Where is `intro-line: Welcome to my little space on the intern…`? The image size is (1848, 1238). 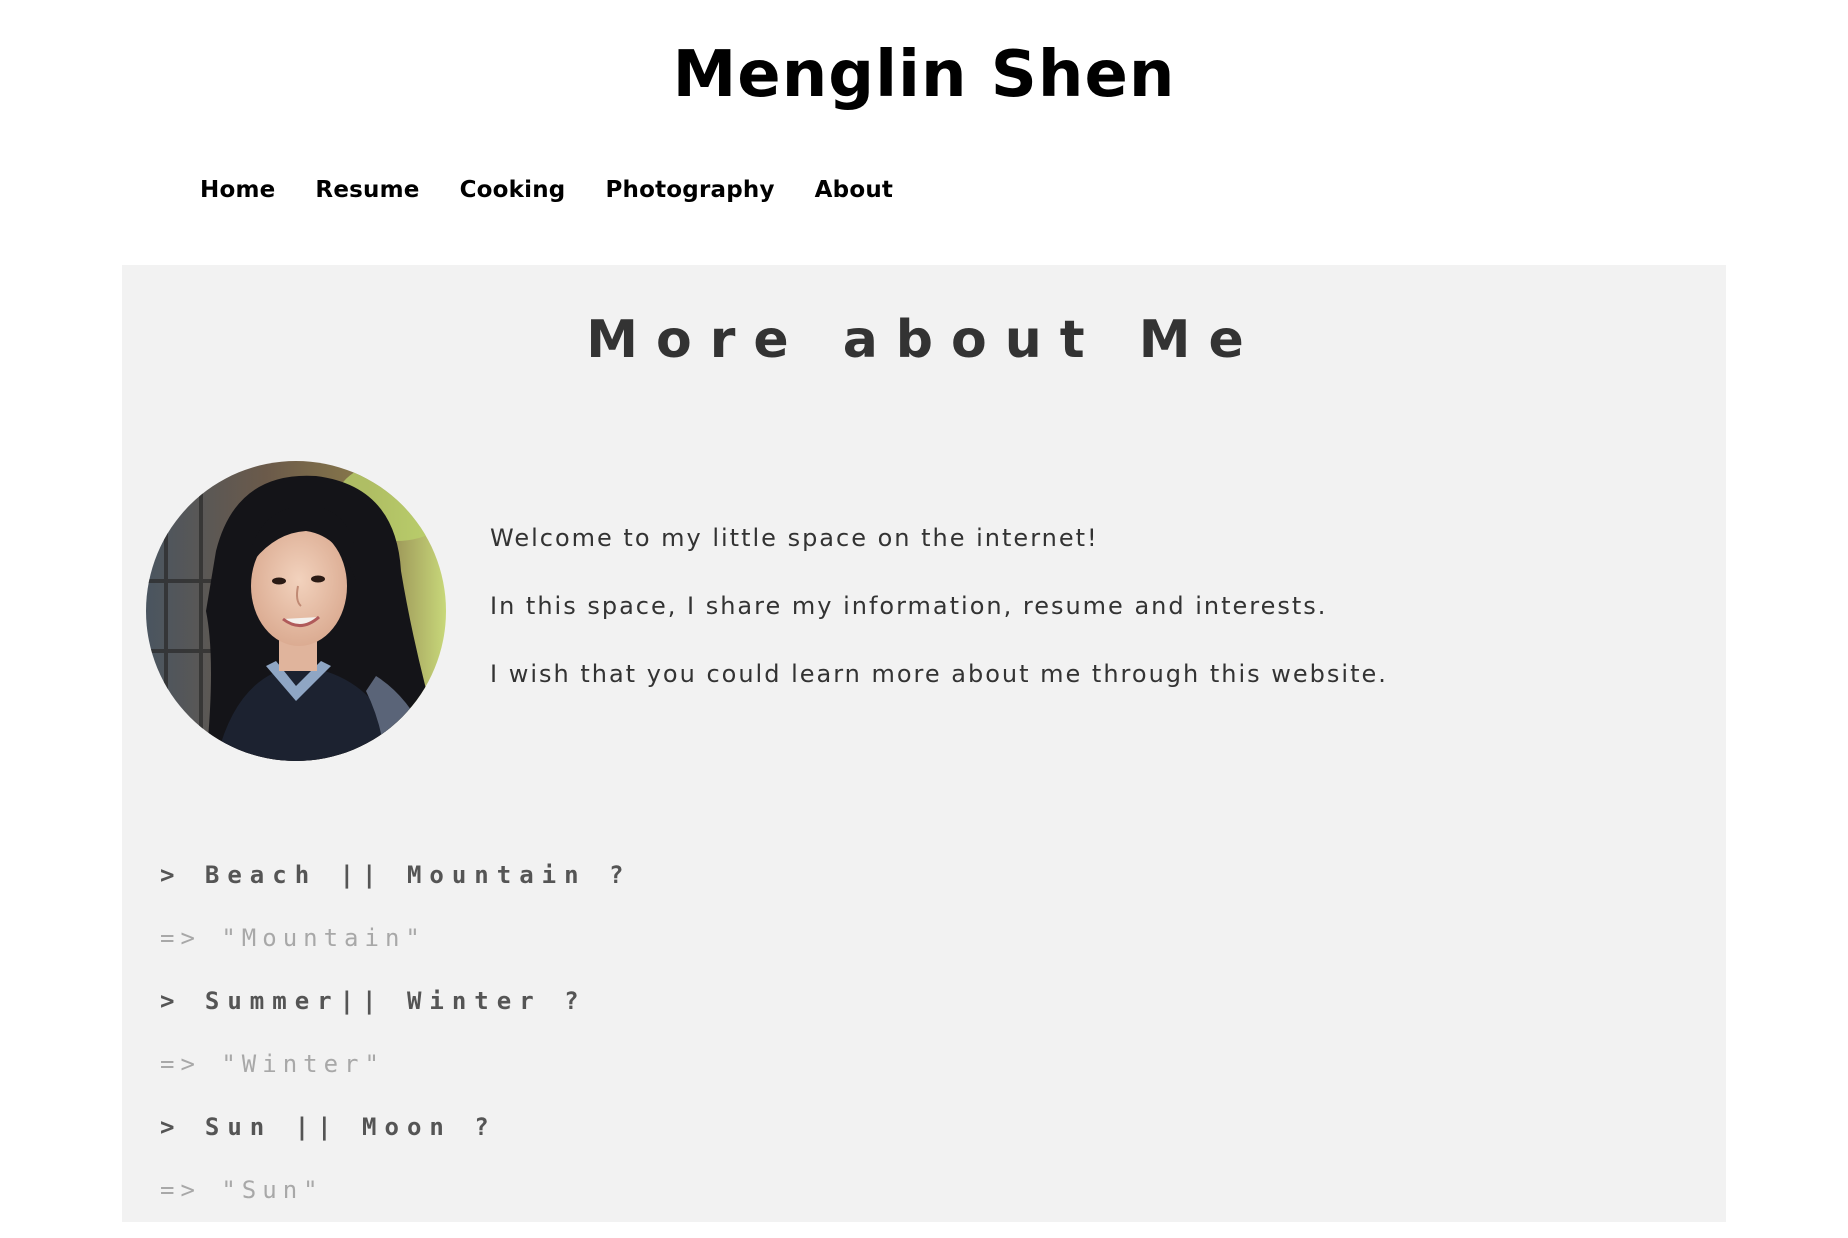 intro-line: Welcome to my little space on the intern… is located at coordinates (794, 538).